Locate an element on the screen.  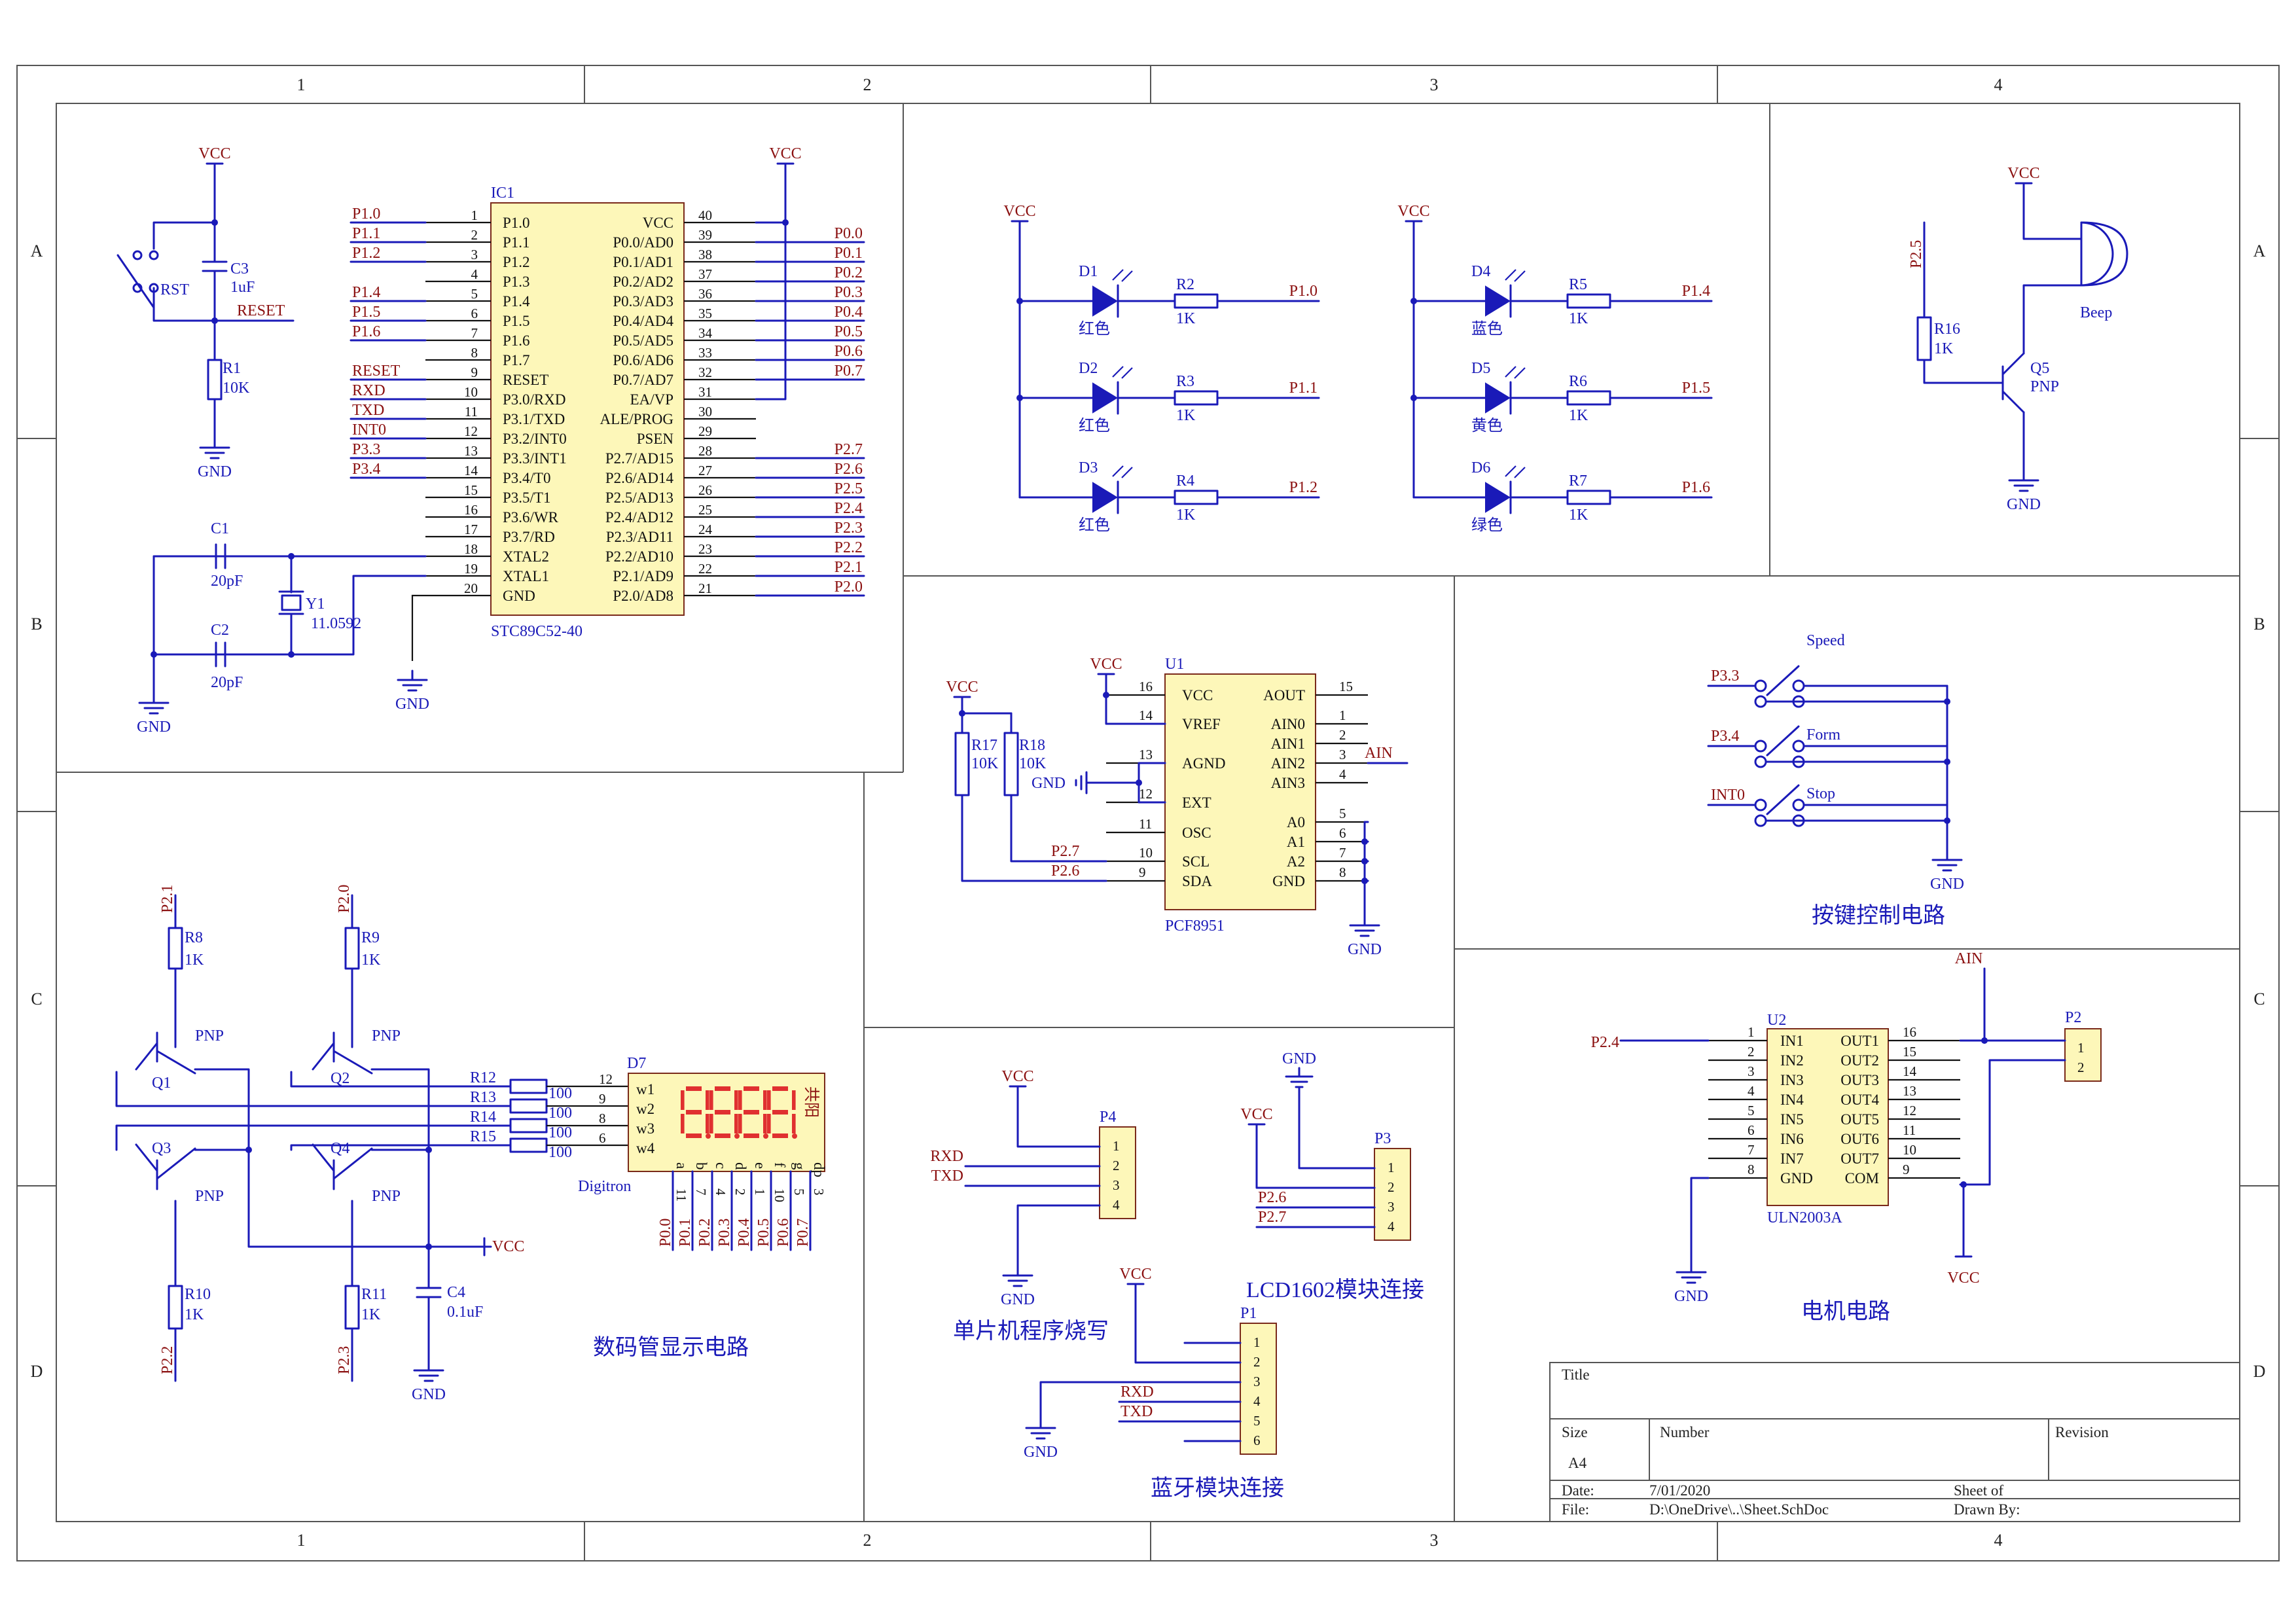
pin-number: 21 is located at coordinates (705, 588).